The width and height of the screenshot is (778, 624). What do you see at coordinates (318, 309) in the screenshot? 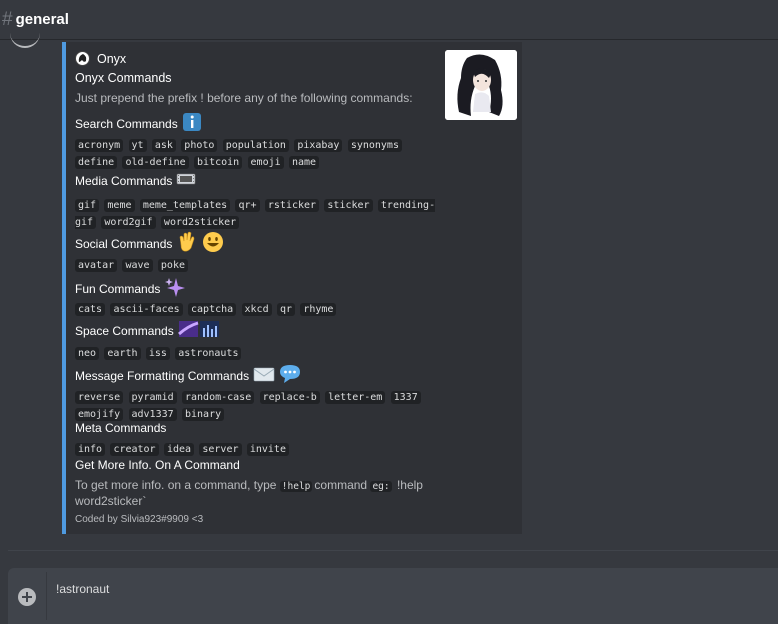
I see `command-chip: rhyme` at bounding box center [318, 309].